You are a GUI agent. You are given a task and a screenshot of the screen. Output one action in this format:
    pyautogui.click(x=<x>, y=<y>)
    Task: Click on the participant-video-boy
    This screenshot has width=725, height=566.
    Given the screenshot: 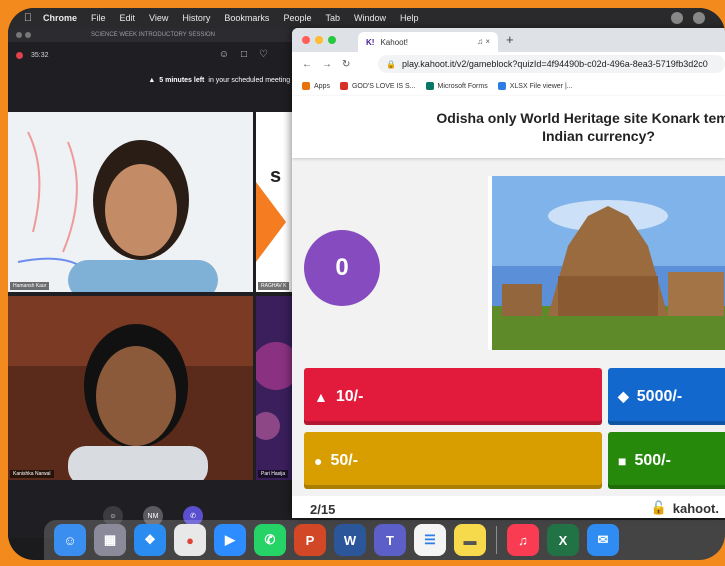 What is the action you would take?
    pyautogui.click(x=130, y=388)
    